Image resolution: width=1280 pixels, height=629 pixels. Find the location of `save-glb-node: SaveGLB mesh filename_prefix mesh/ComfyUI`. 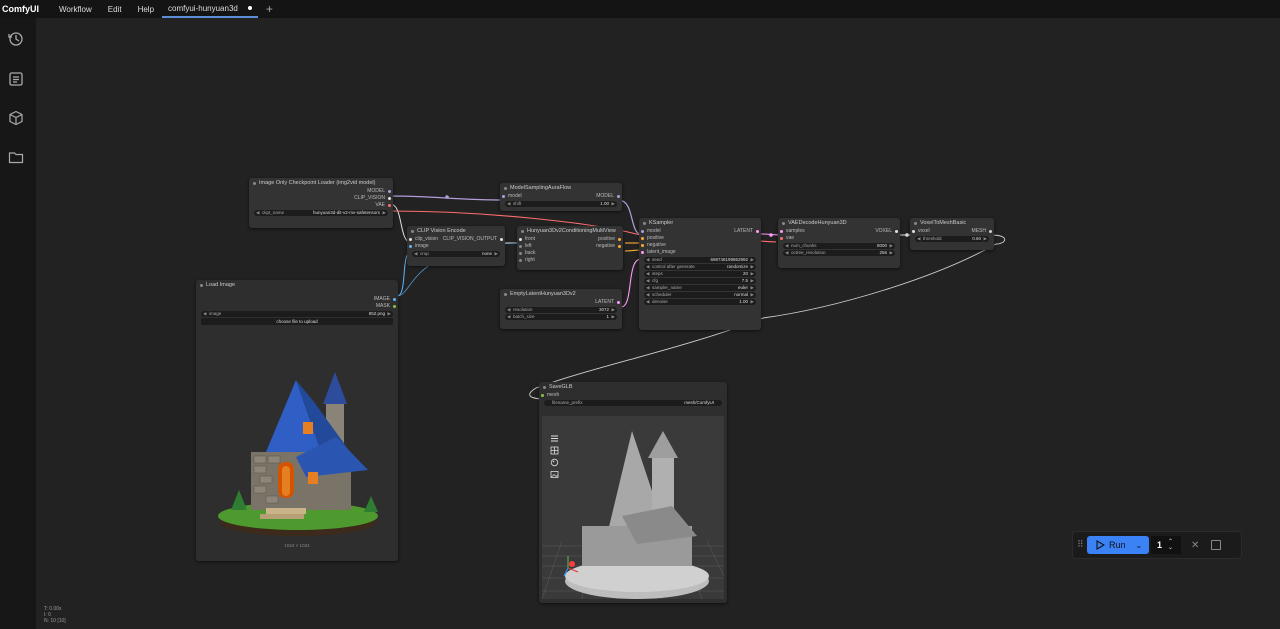

save-glb-node: SaveGLB mesh filename_prefix mesh/ComfyUI is located at coordinates (633, 492).